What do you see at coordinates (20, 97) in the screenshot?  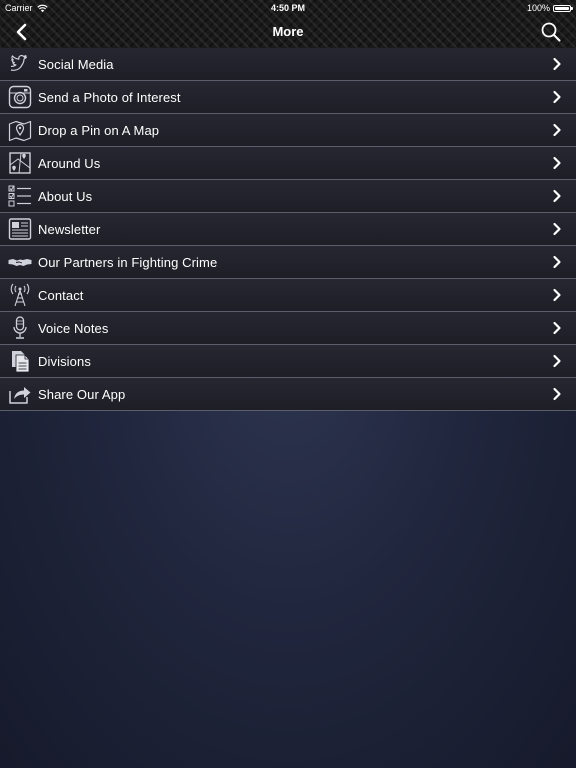 I see `camera-icon` at bounding box center [20, 97].